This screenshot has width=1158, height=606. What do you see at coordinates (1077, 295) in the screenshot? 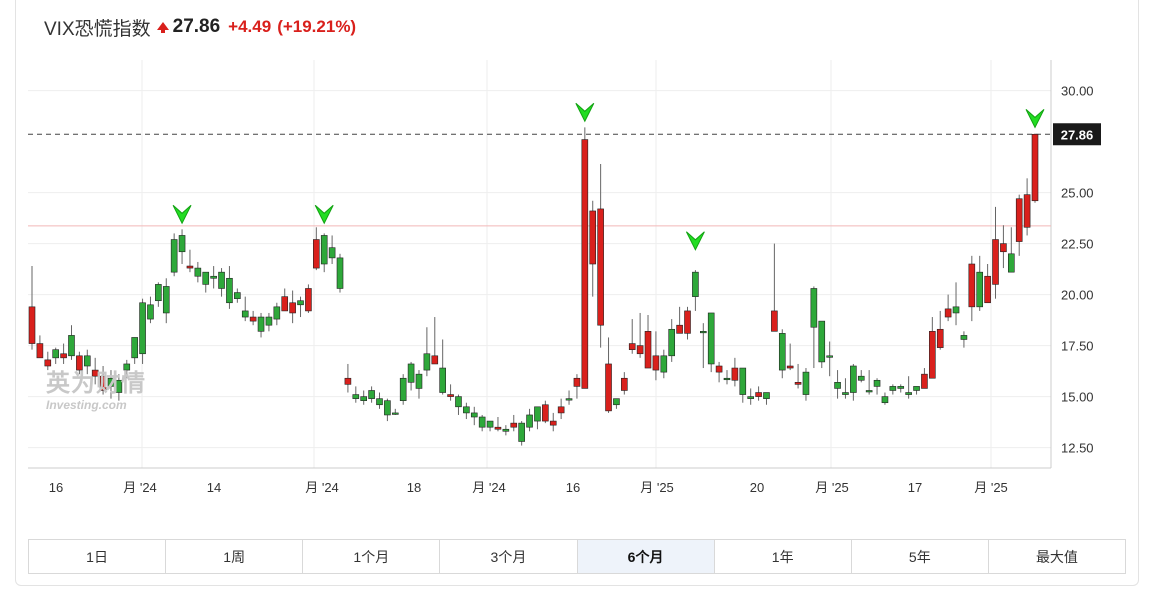
I see `y-tick-label: 20.00` at bounding box center [1077, 295].